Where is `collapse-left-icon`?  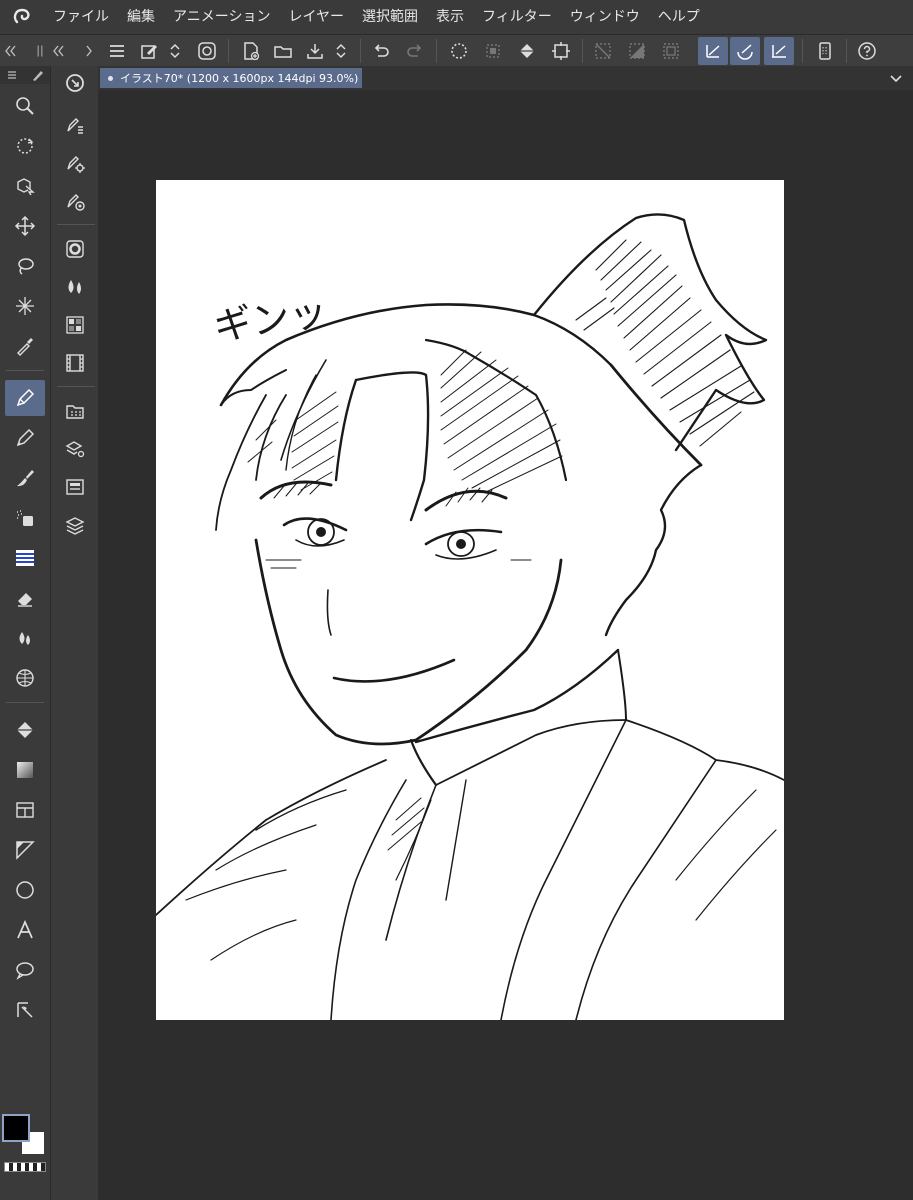
collapse-left-icon is located at coordinates (11, 51).